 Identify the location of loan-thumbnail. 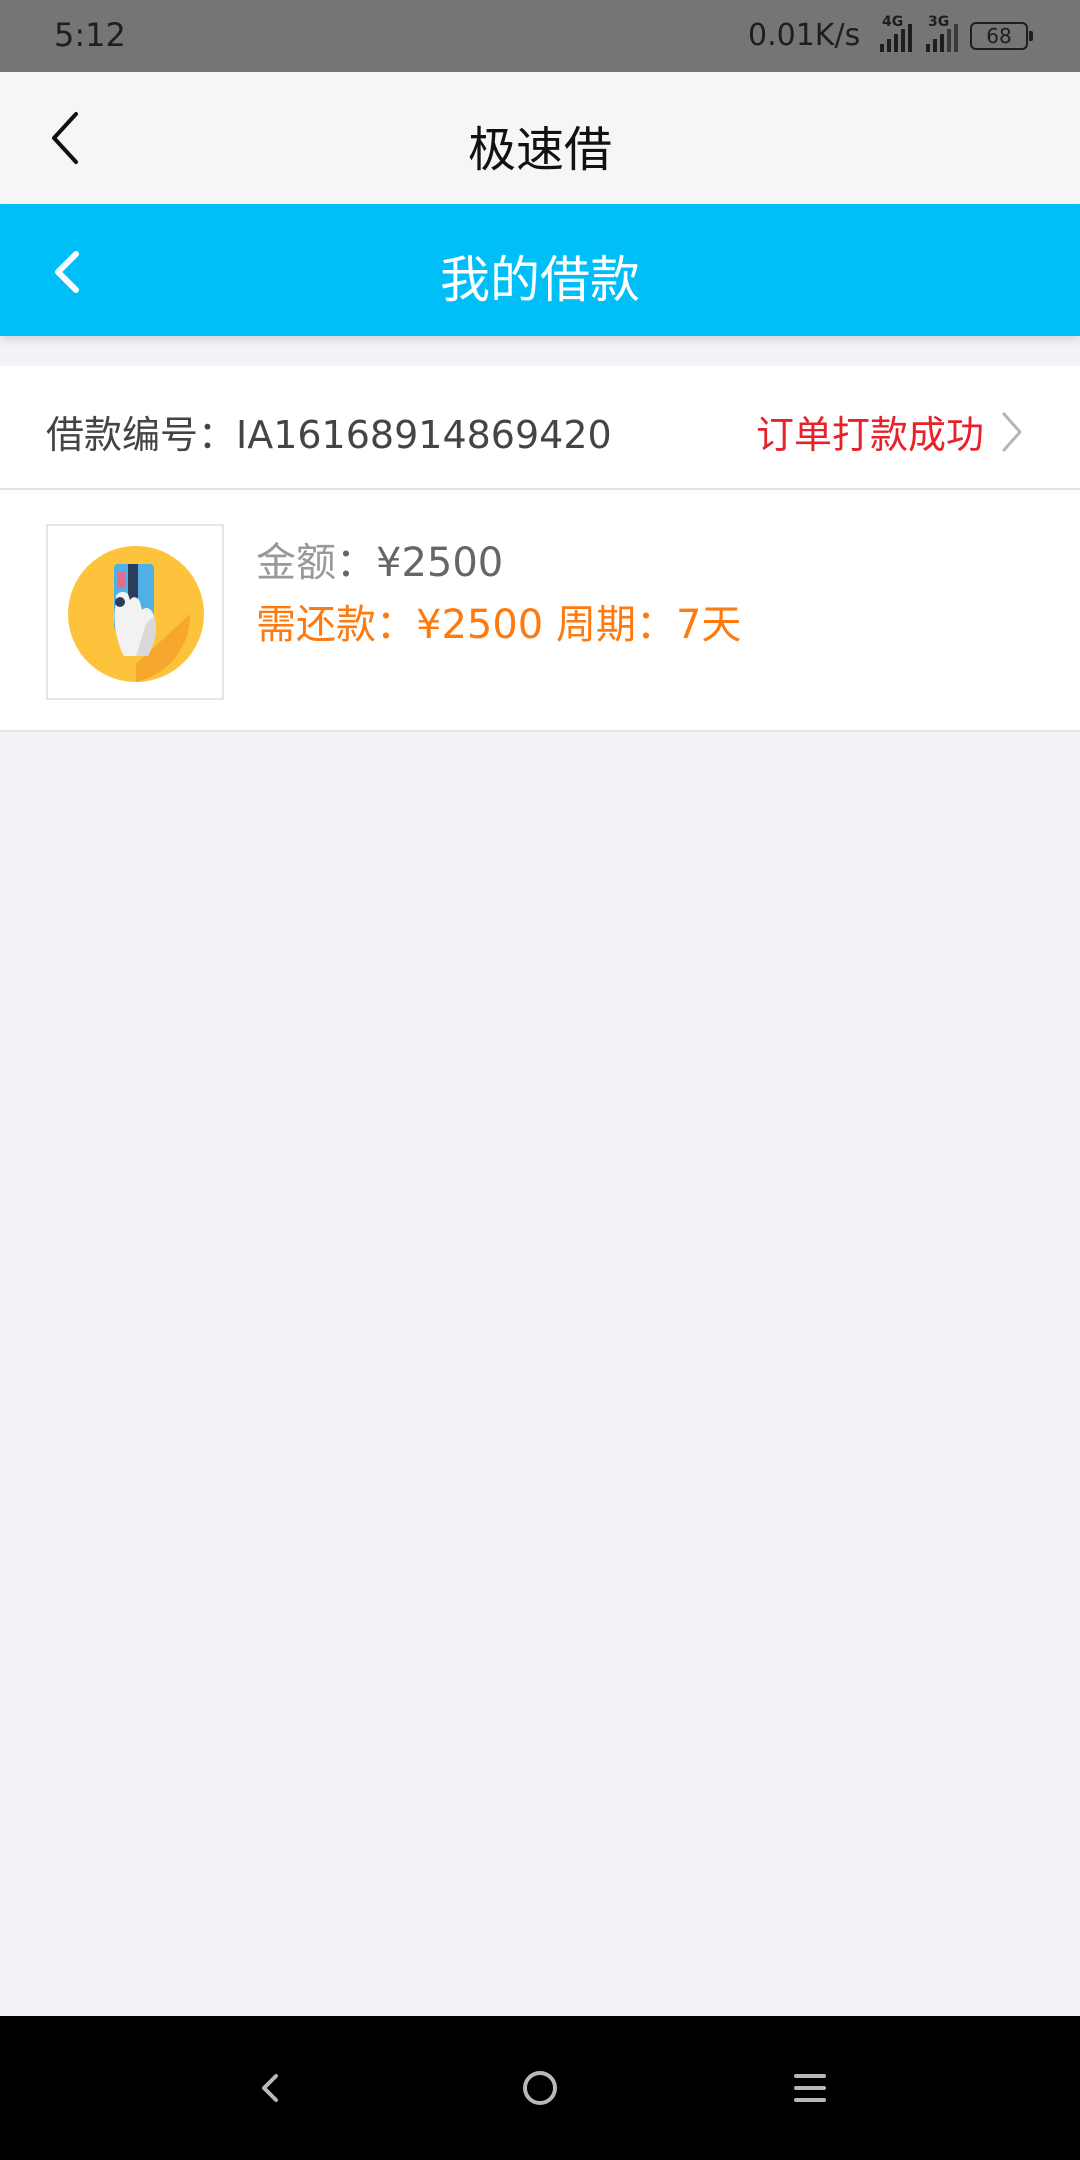
(135, 612).